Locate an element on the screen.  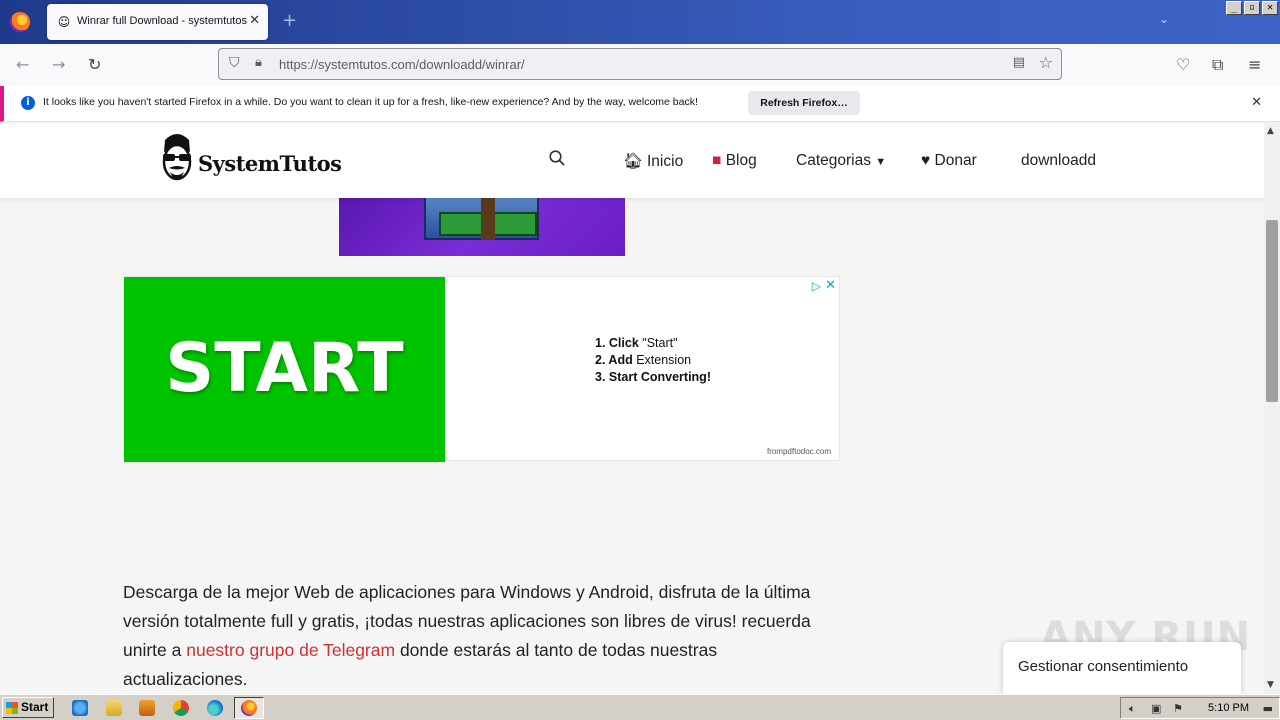
adchoices-icon: ▷ is located at coordinates (816, 286).